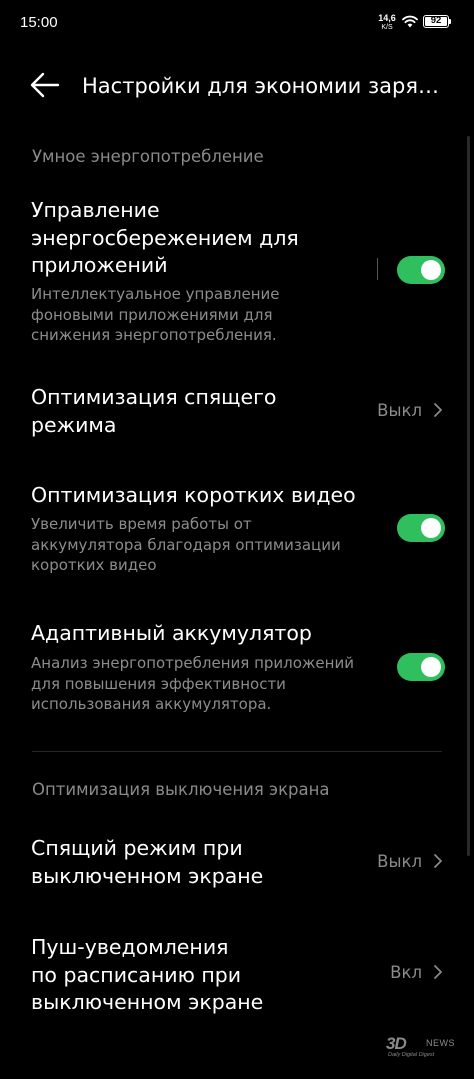 The image size is (474, 1079). What do you see at coordinates (440, 1043) in the screenshot?
I see `watermark-news: NEWS` at bounding box center [440, 1043].